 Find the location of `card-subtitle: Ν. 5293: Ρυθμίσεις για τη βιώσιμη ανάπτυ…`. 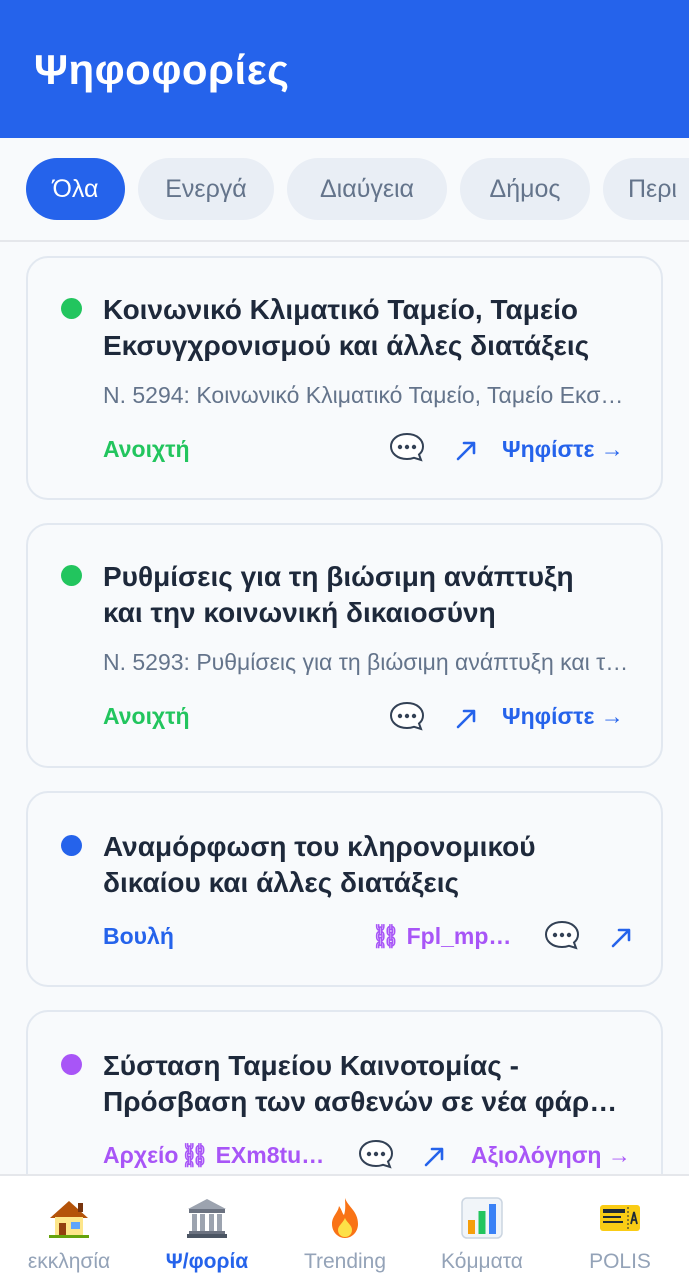

card-subtitle: Ν. 5293: Ρυθμίσεις για τη βιώσιμη ανάπτυ… is located at coordinates (368, 662).